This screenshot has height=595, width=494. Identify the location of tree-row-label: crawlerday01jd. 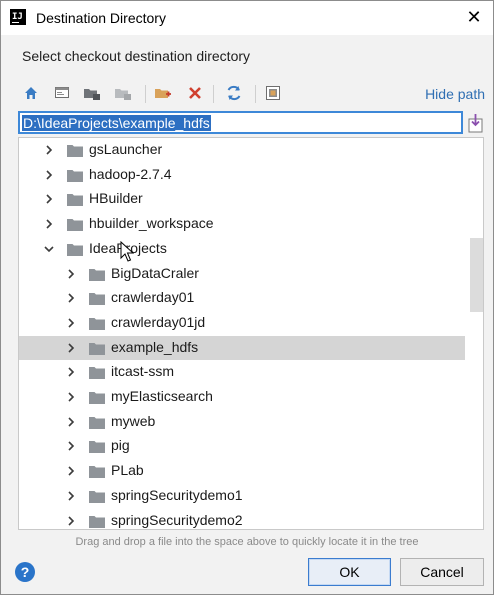
(158, 321).